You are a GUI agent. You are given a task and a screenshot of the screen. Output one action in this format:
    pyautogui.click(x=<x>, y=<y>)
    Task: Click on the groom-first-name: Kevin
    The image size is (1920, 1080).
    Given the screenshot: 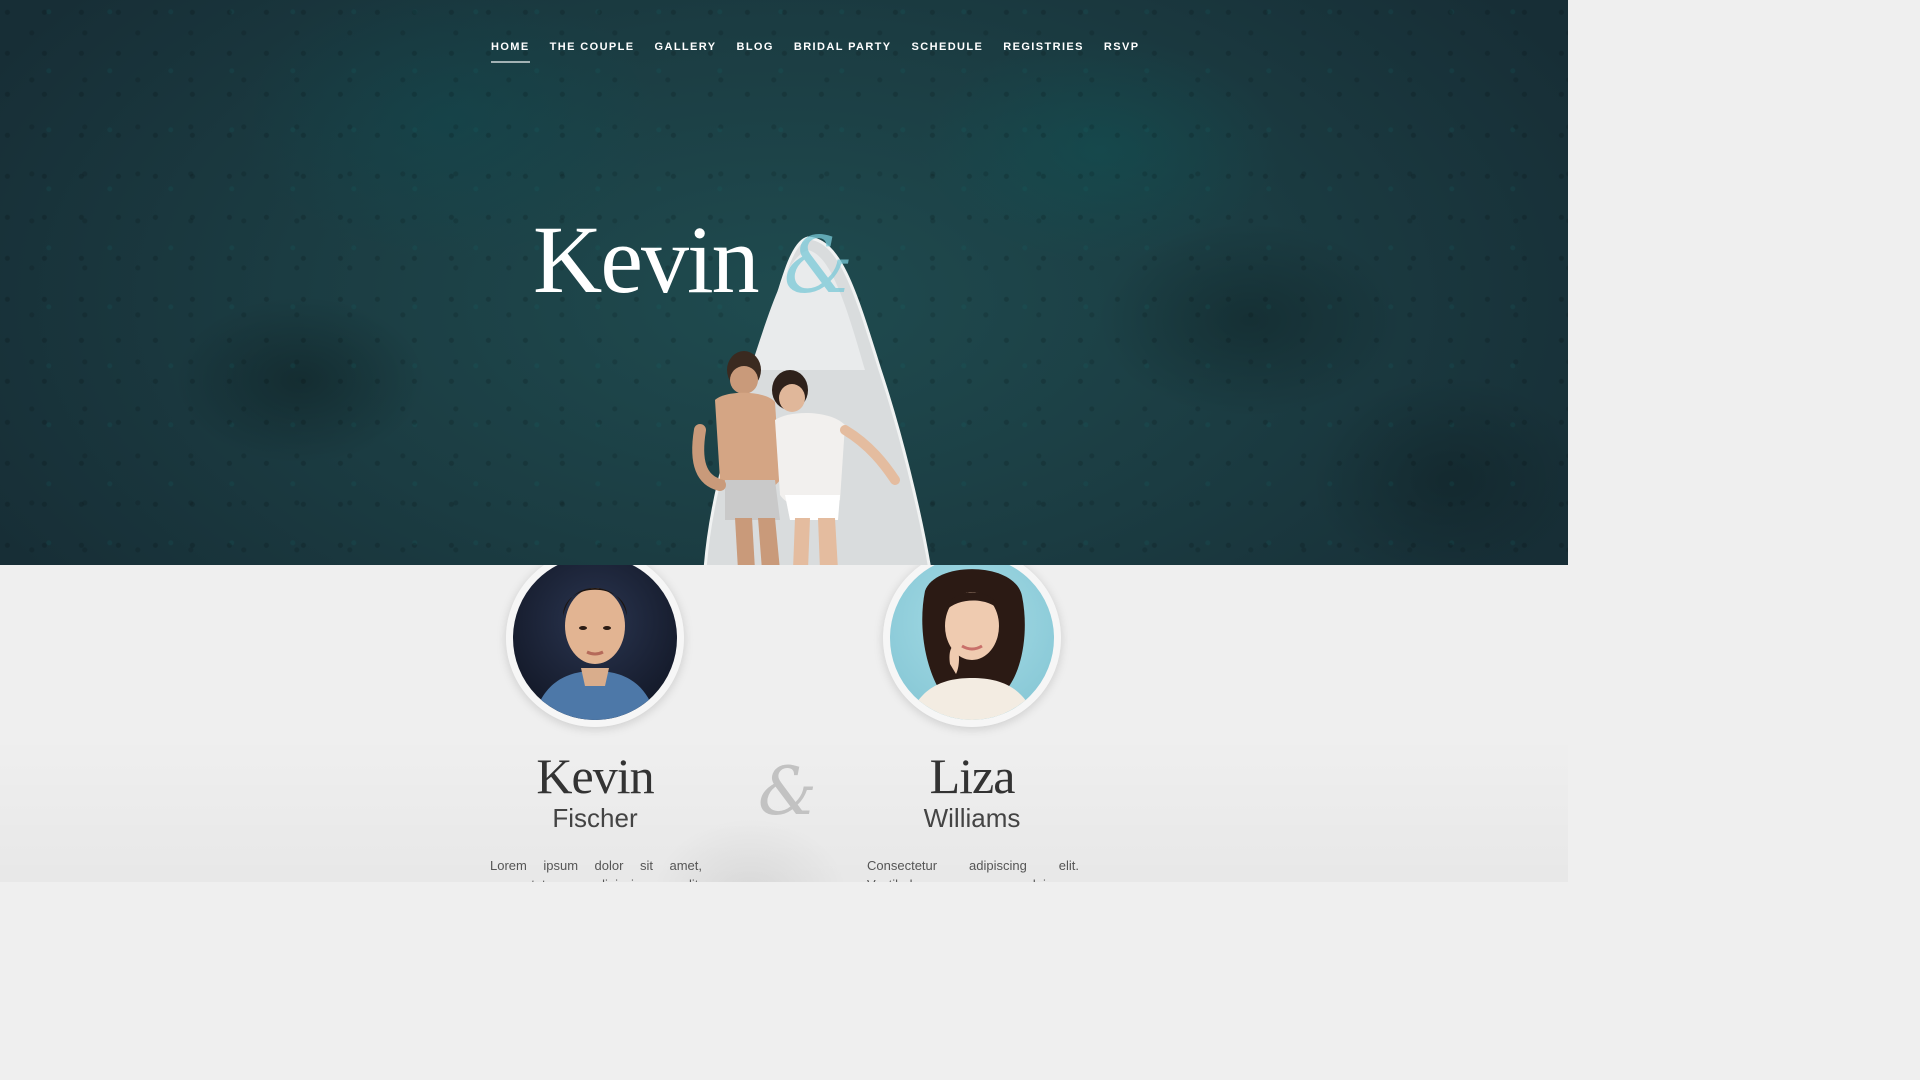 What is the action you would take?
    pyautogui.click(x=595, y=776)
    